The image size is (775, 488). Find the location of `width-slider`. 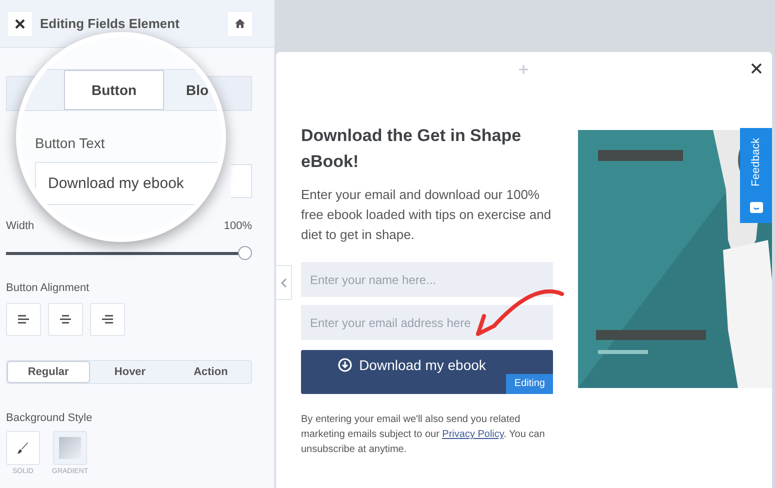

width-slider is located at coordinates (129, 253).